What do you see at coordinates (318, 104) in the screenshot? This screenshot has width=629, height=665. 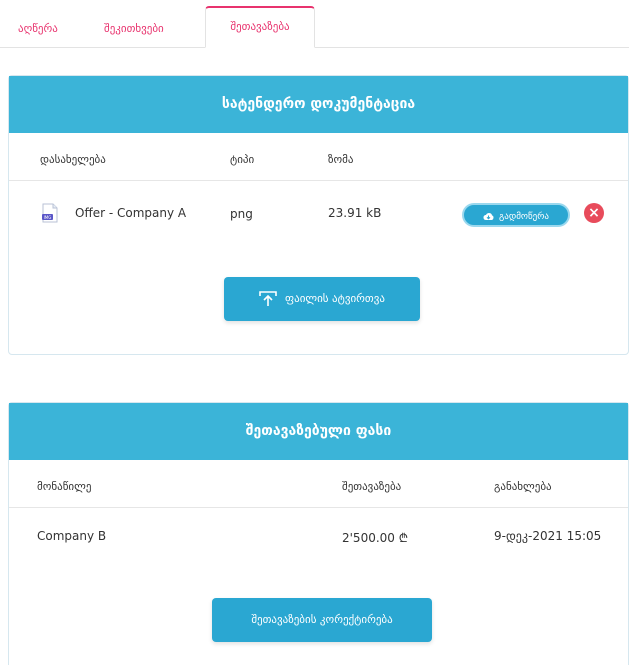 I see `documents-card-title: სატენდერო დოკუმენტაცია` at bounding box center [318, 104].